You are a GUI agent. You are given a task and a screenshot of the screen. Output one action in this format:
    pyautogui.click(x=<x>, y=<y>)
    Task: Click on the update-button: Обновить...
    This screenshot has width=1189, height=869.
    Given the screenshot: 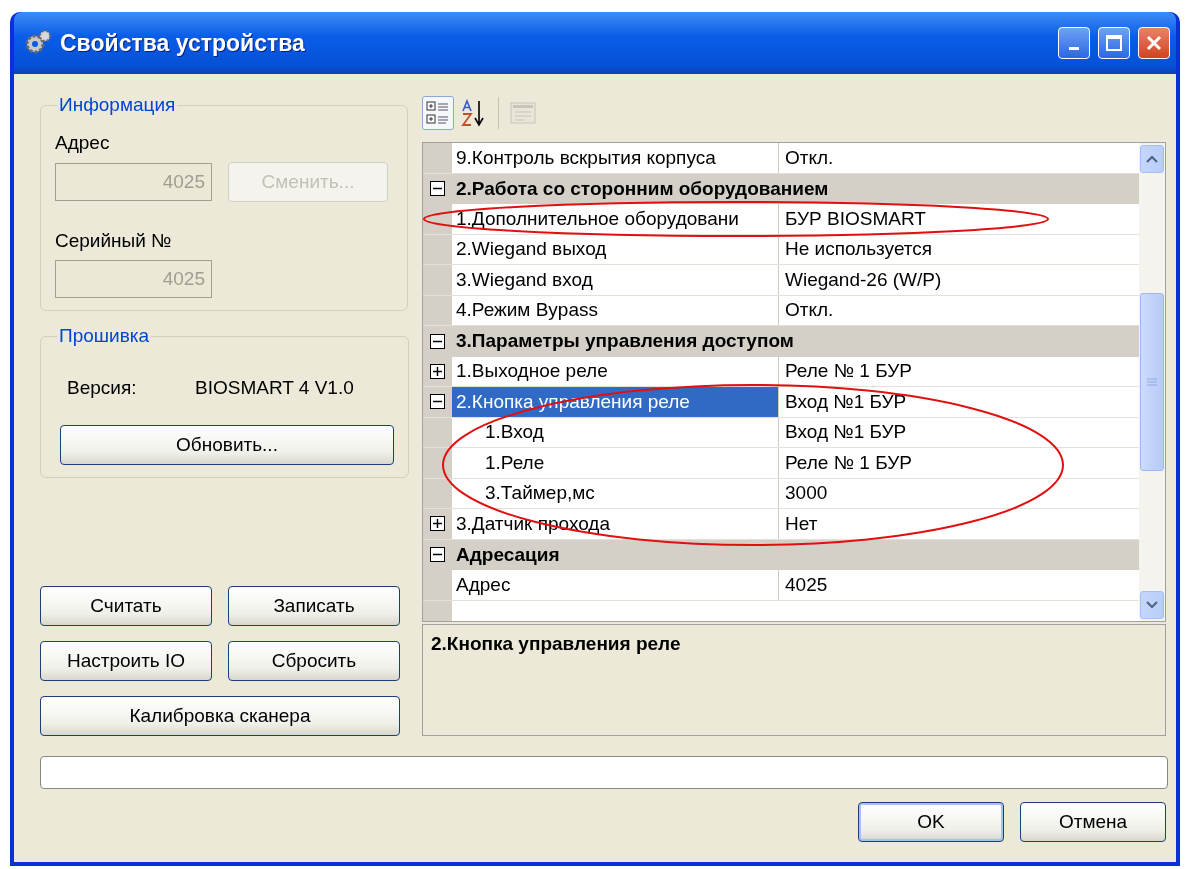 What is the action you would take?
    pyautogui.click(x=227, y=445)
    